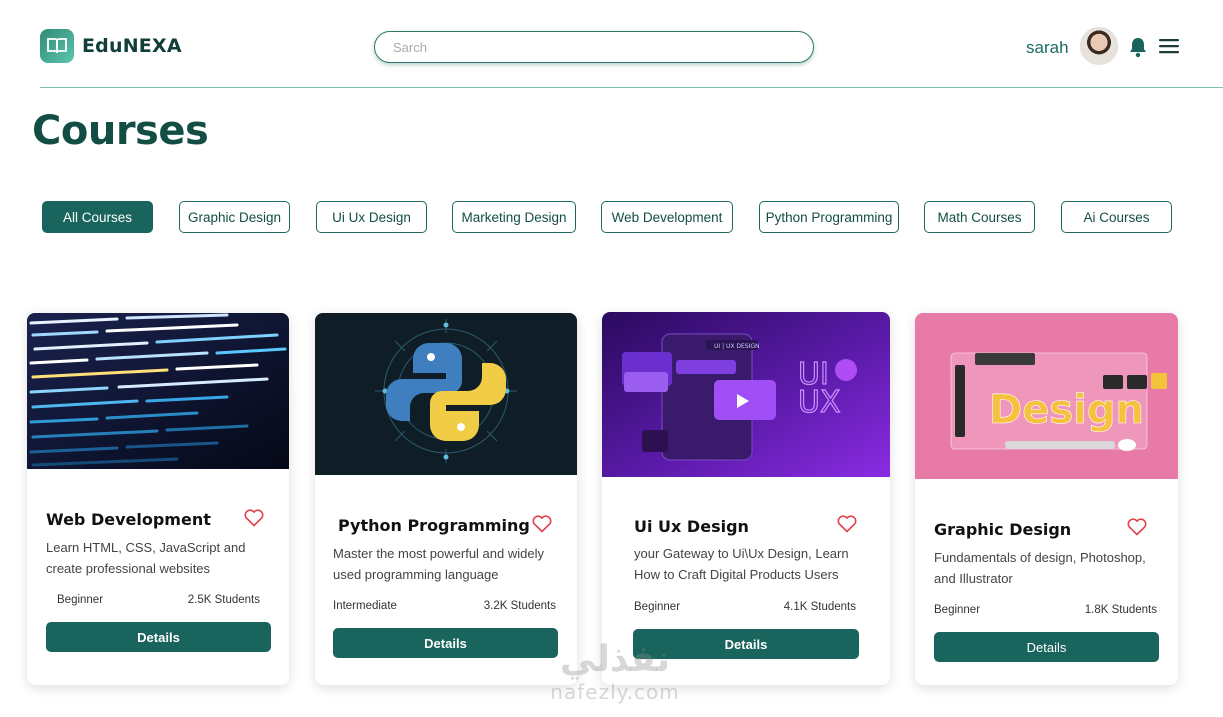 Image resolution: width=1223 pixels, height=717 pixels. Describe the element at coordinates (446, 394) in the screenshot. I see `course-image-python` at that location.